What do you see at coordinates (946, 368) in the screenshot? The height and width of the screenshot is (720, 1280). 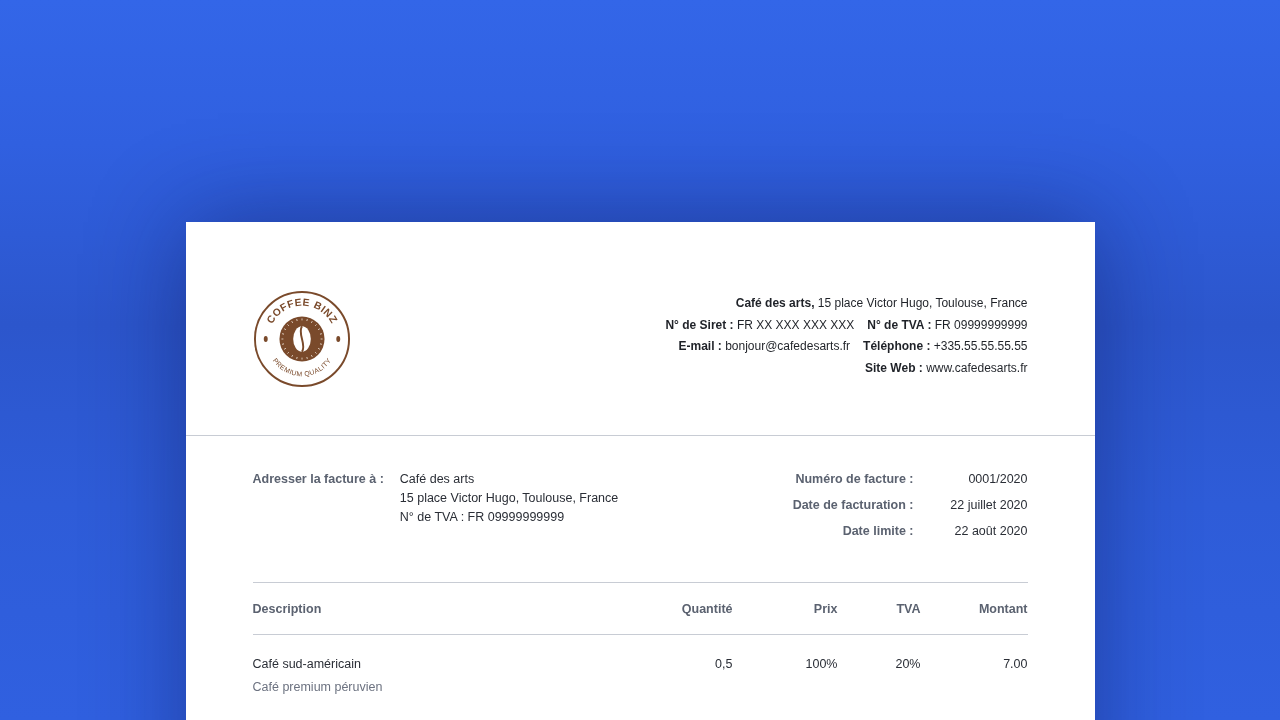 I see `company-info: Site Web : www.cafedesarts.fr` at bounding box center [946, 368].